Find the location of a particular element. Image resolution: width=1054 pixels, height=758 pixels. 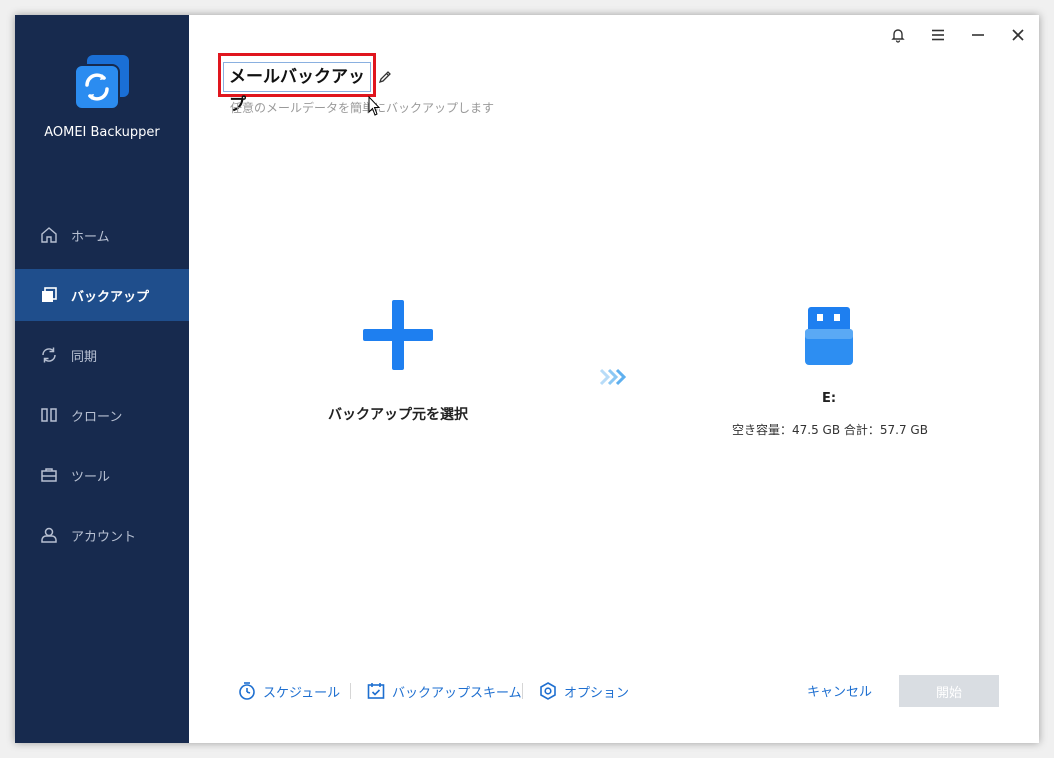

close-button is located at coordinates (1018, 35).